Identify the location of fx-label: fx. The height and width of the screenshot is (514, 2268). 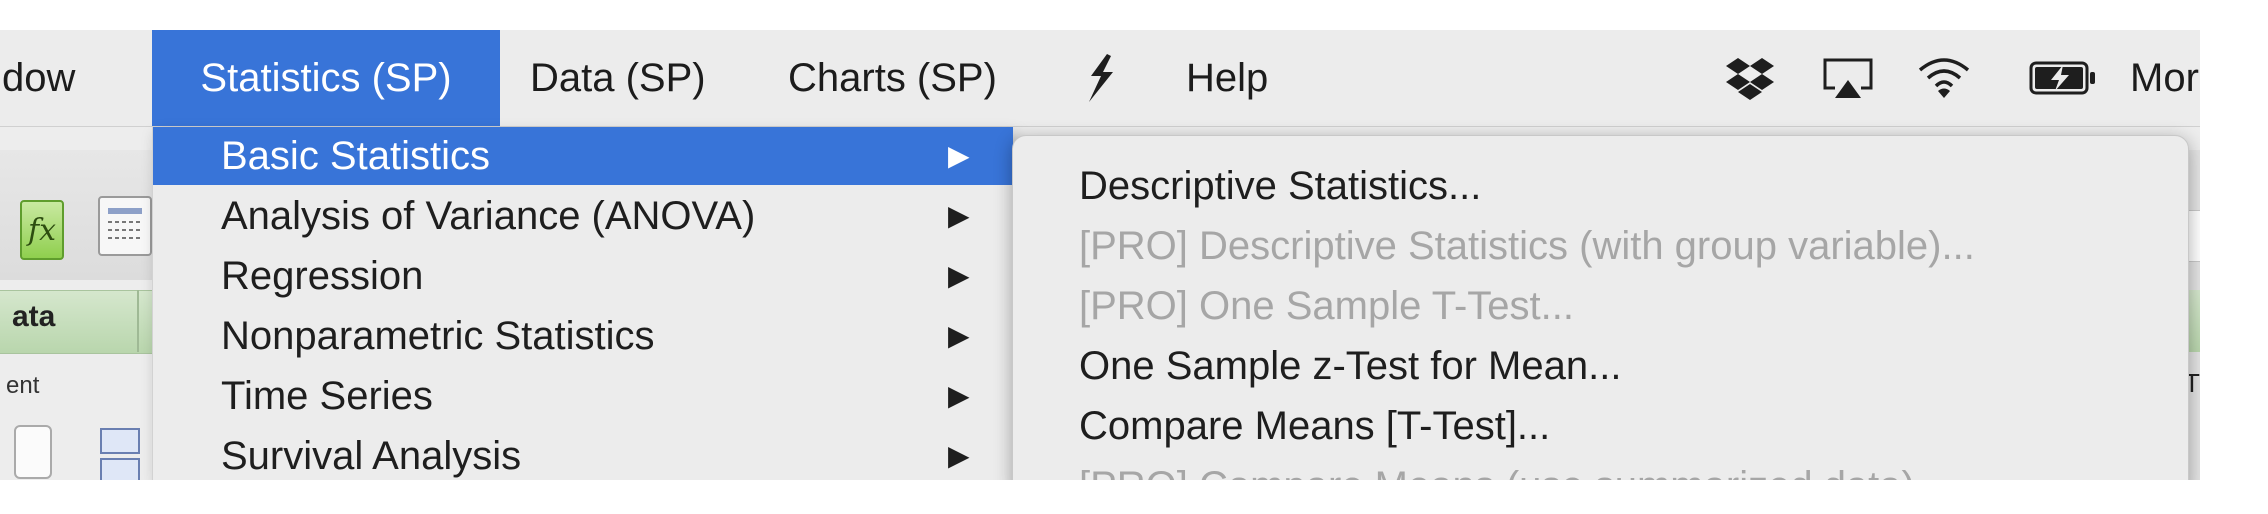
(42, 230).